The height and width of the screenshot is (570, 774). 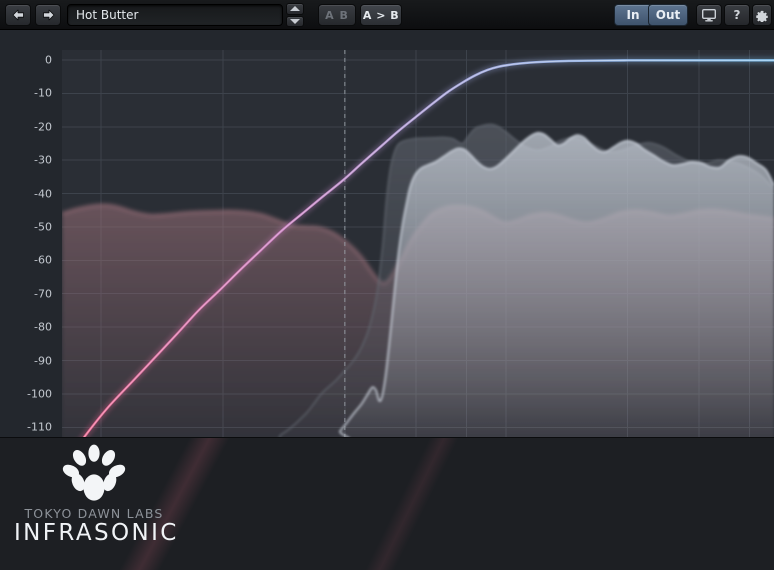 I want to click on output-toggle-button: Out, so click(x=668, y=15).